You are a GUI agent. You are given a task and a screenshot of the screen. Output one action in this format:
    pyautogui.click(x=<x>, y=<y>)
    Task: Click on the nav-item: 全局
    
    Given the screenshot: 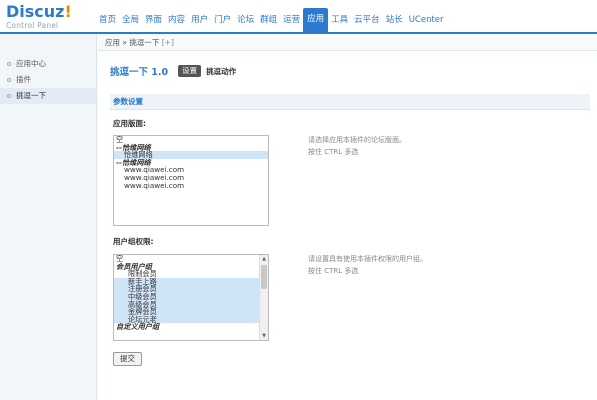 What is the action you would take?
    pyautogui.click(x=130, y=20)
    